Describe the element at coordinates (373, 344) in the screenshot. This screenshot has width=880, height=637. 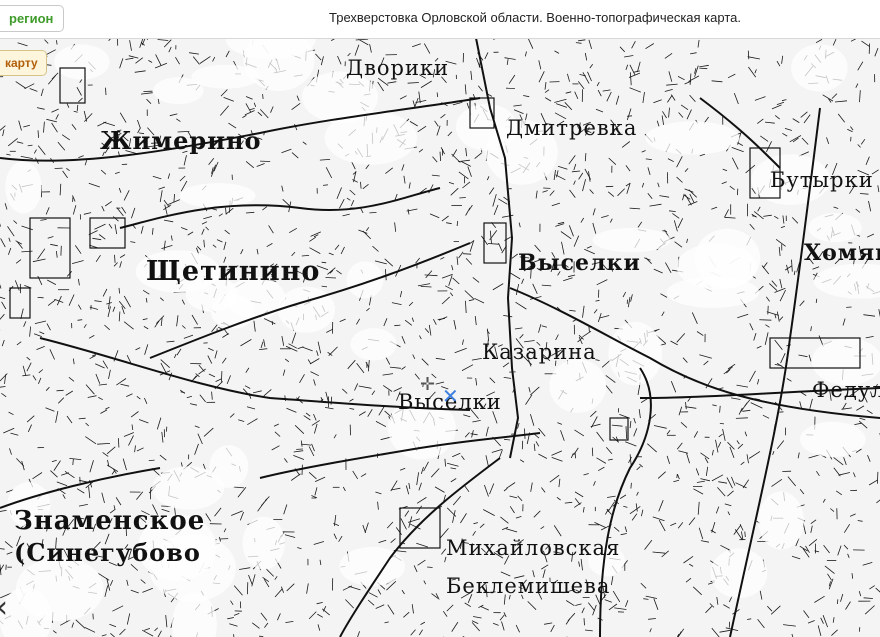
I see `hill-highlight` at that location.